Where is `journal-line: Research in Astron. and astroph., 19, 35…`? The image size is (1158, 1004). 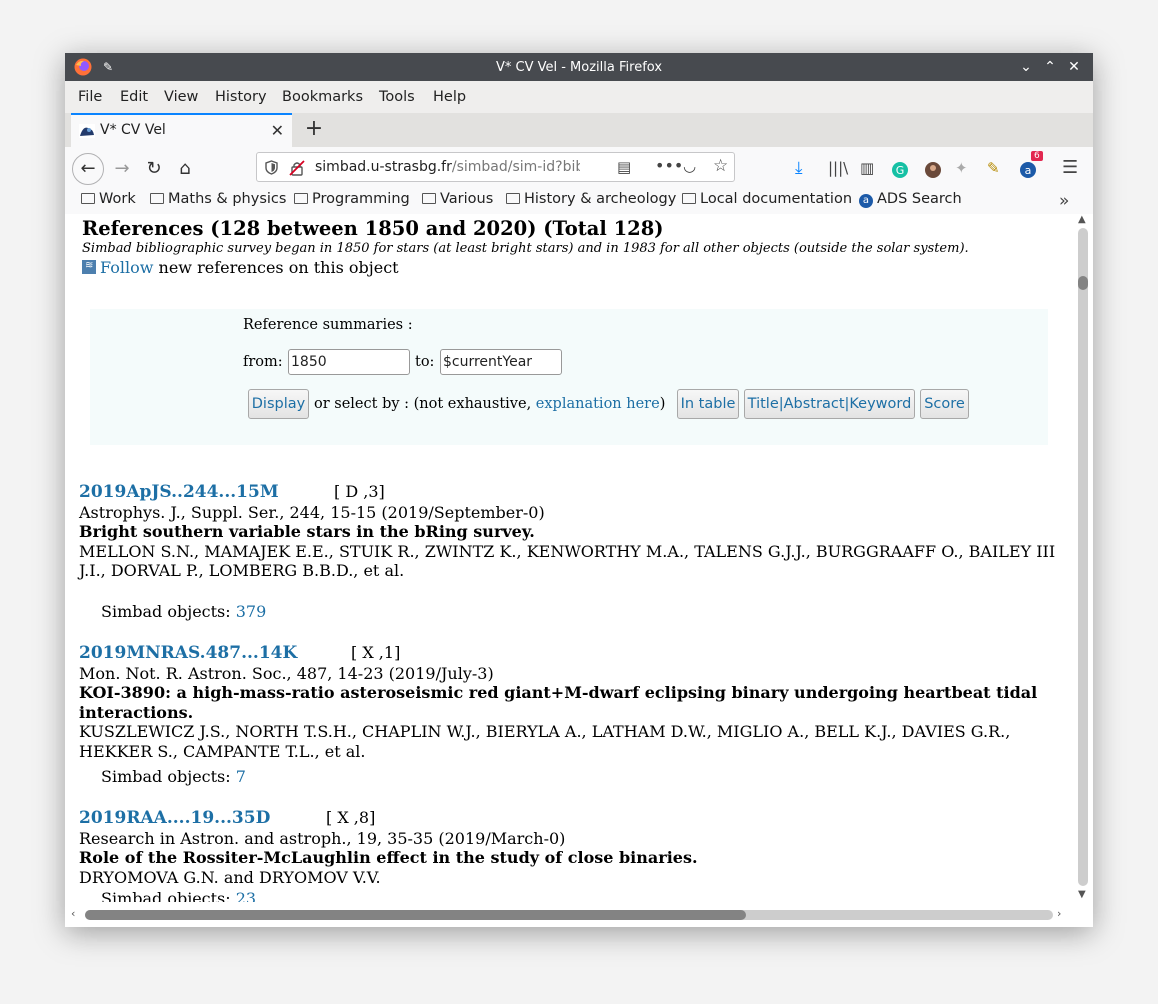 journal-line: Research in Astron. and astroph., 19, 35… is located at coordinates (322, 838).